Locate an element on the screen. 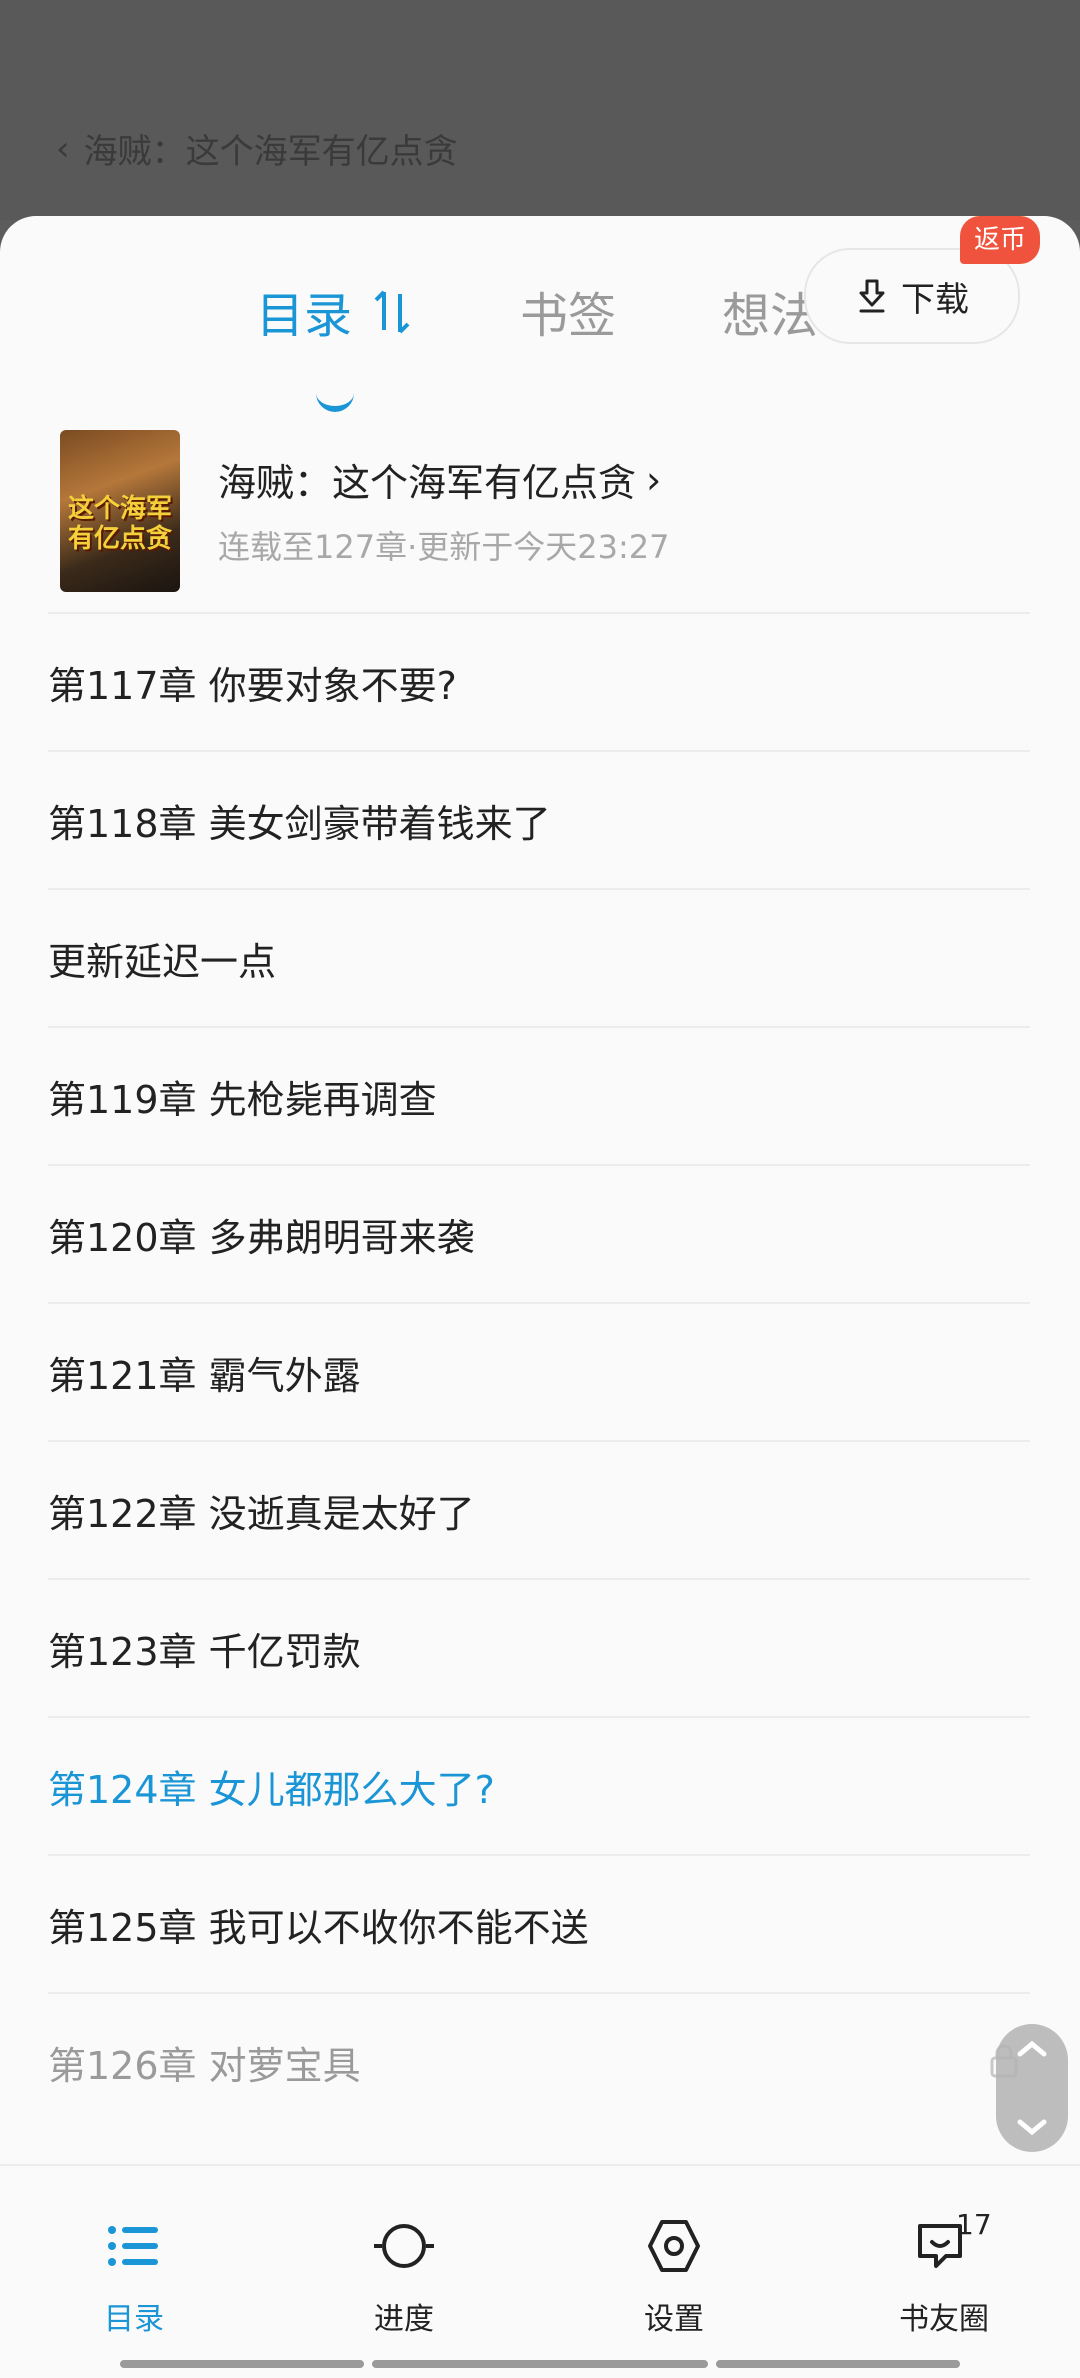  book-circle-count: 17 is located at coordinates (974, 2224).